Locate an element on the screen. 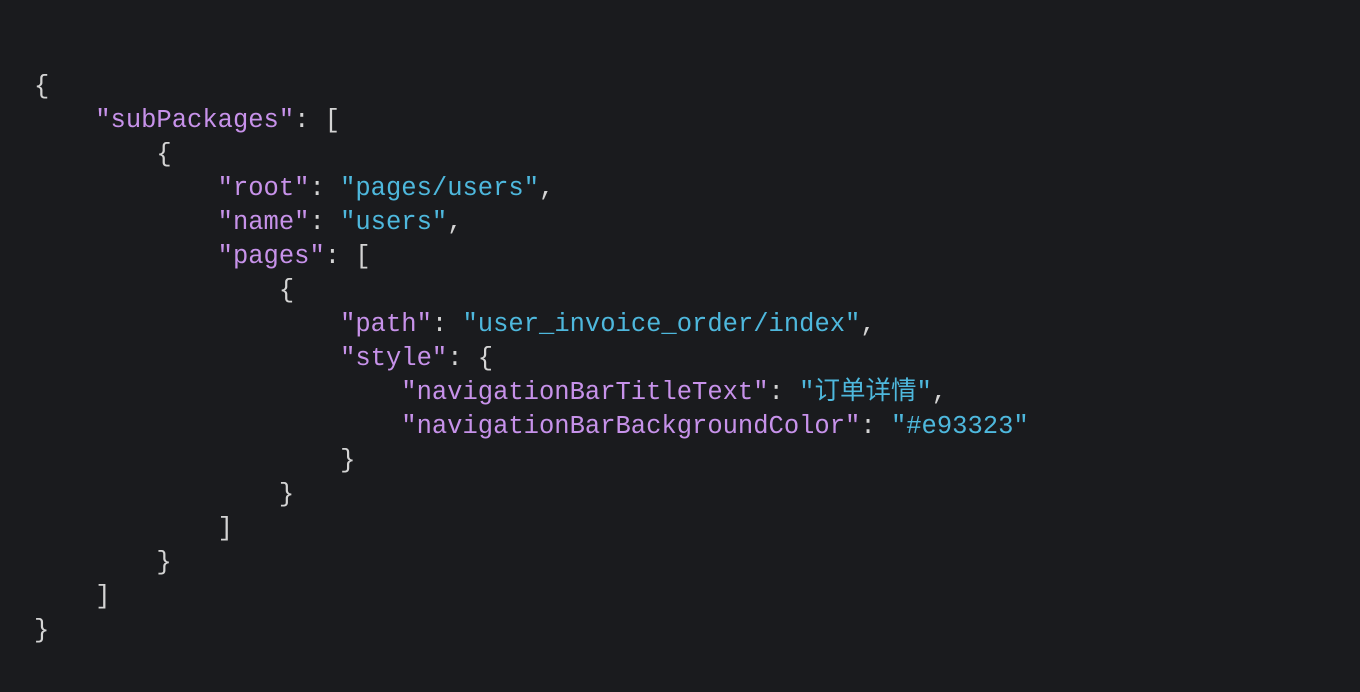  code-line: "subPackages": [ is located at coordinates (680, 121).